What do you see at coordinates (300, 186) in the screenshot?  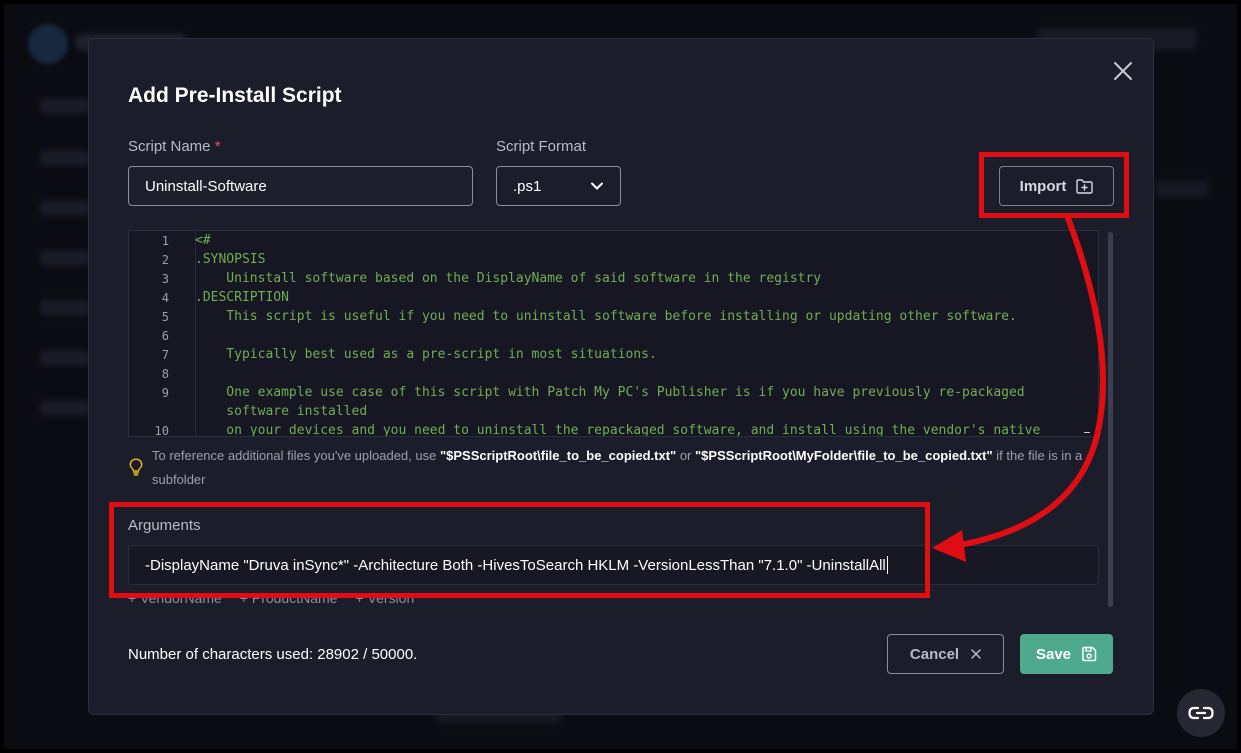 I see `script-name-input` at bounding box center [300, 186].